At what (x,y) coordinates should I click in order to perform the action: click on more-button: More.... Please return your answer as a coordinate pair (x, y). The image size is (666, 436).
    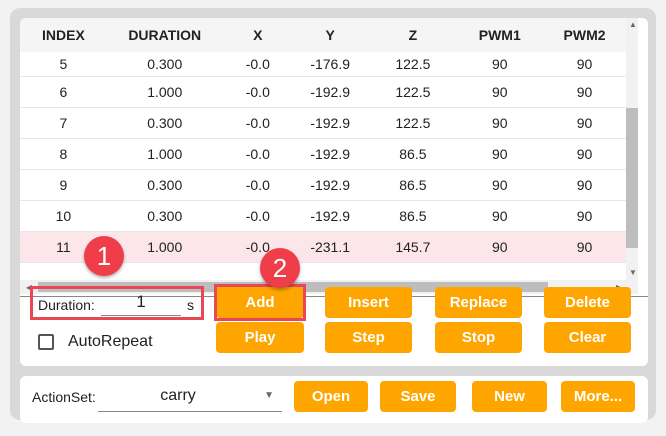
    Looking at the image, I should click on (598, 396).